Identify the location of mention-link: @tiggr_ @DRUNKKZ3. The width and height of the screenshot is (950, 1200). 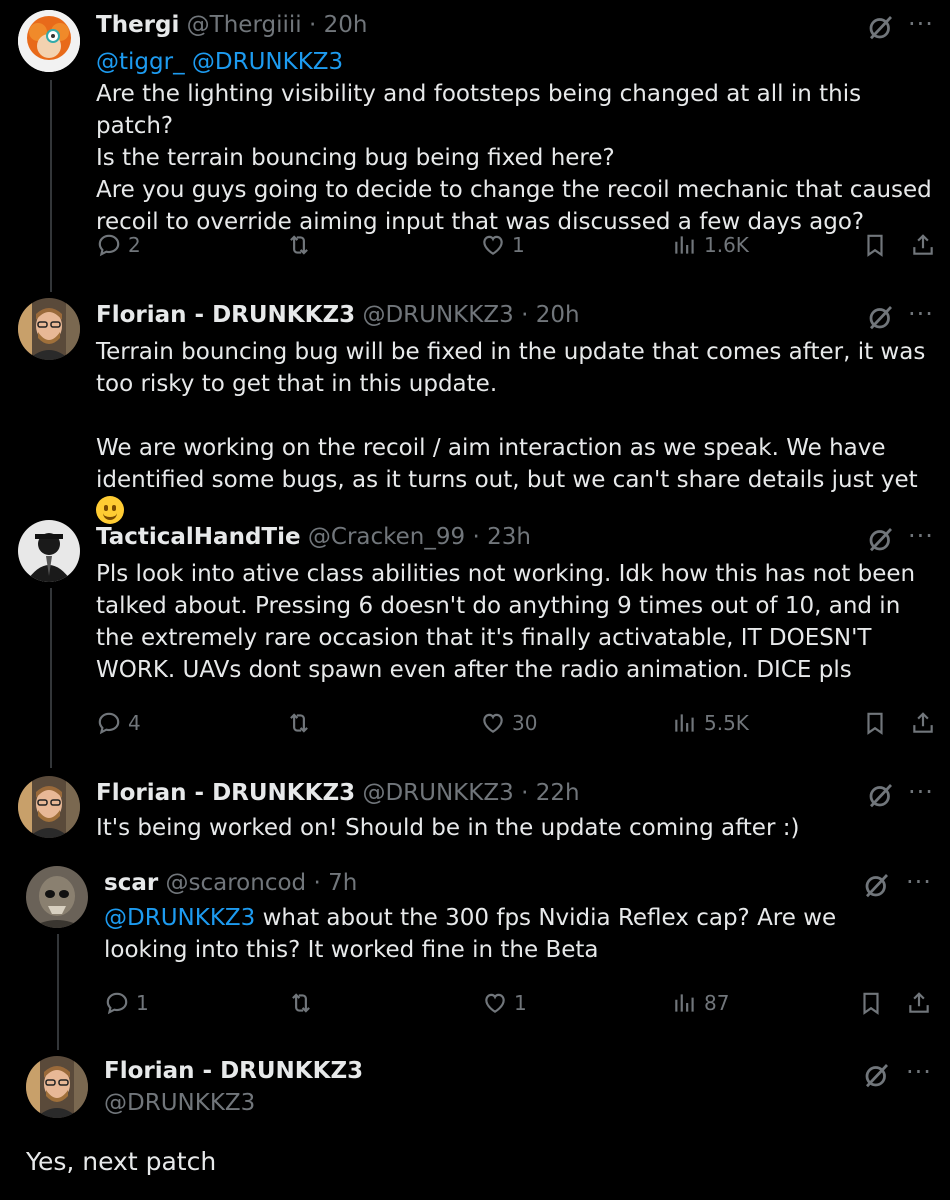
(516, 62).